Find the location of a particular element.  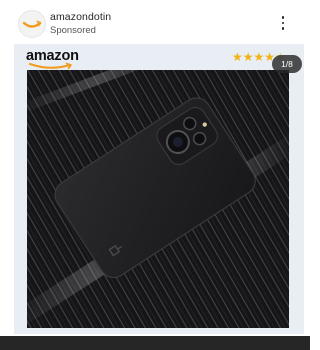

account-avatar is located at coordinates (32, 24).